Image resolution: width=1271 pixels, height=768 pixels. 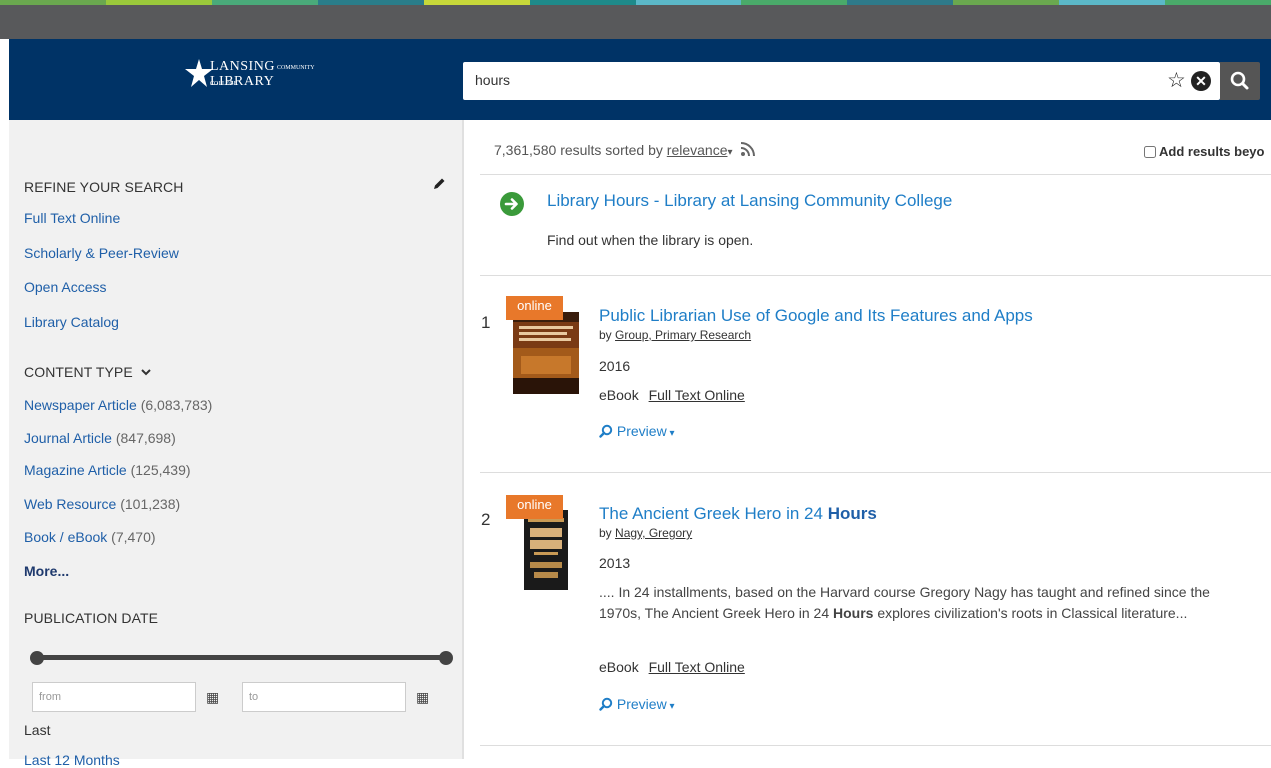 I want to click on date-from-placeholder: from, so click(x=50, y=697).